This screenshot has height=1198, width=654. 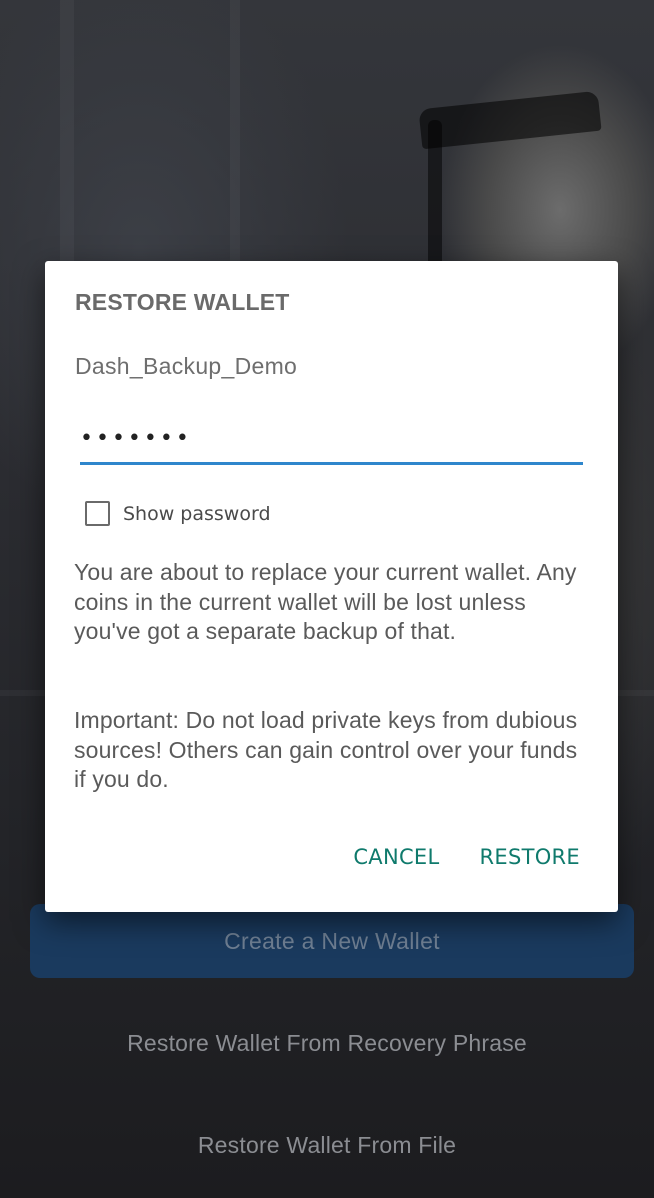 What do you see at coordinates (97, 513) in the screenshot?
I see `show-password-checkbox` at bounding box center [97, 513].